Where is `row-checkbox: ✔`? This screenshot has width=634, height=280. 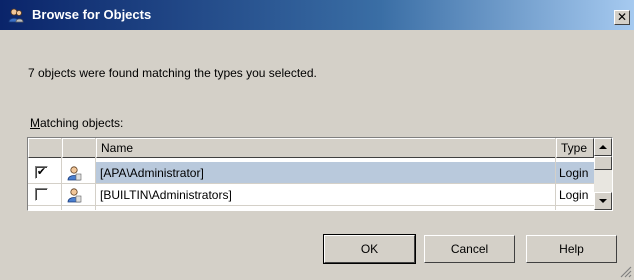
row-checkbox: ✔ is located at coordinates (41, 172).